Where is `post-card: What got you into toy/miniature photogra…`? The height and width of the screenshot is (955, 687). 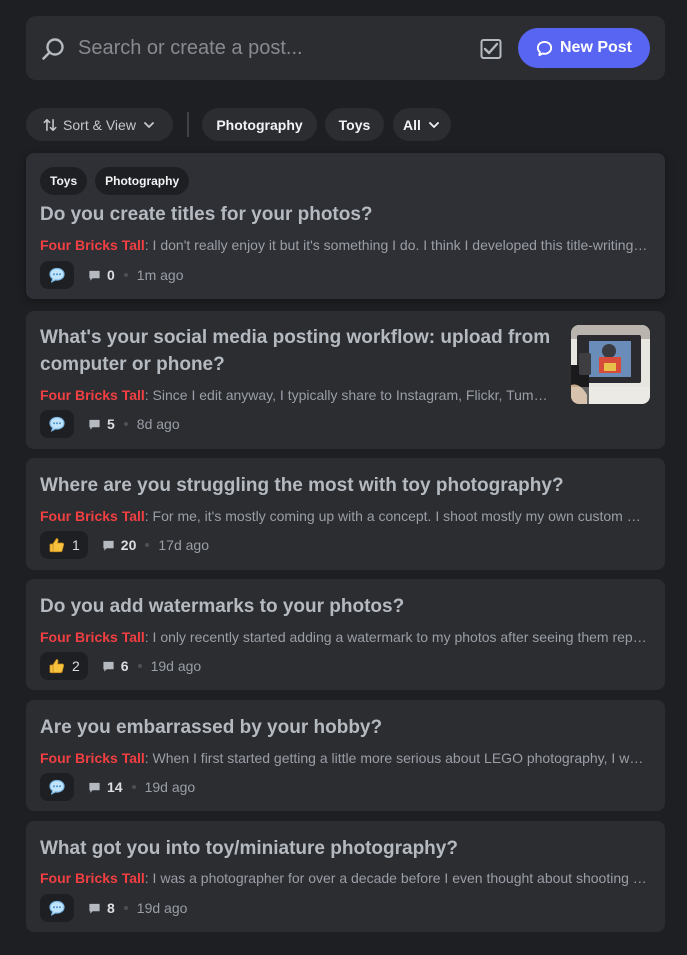
post-card: What got you into toy/miniature photogra… is located at coordinates (345, 876).